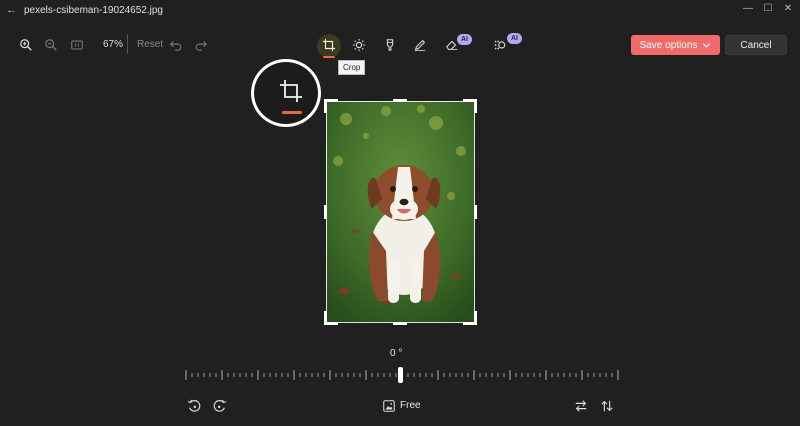 This screenshot has height=426, width=800. Describe the element at coordinates (359, 45) in the screenshot. I see `adjust-brightness-icon` at that location.